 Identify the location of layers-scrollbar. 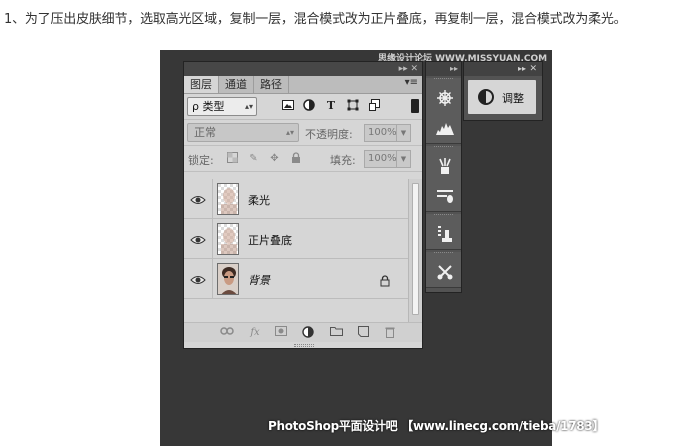
(415, 251).